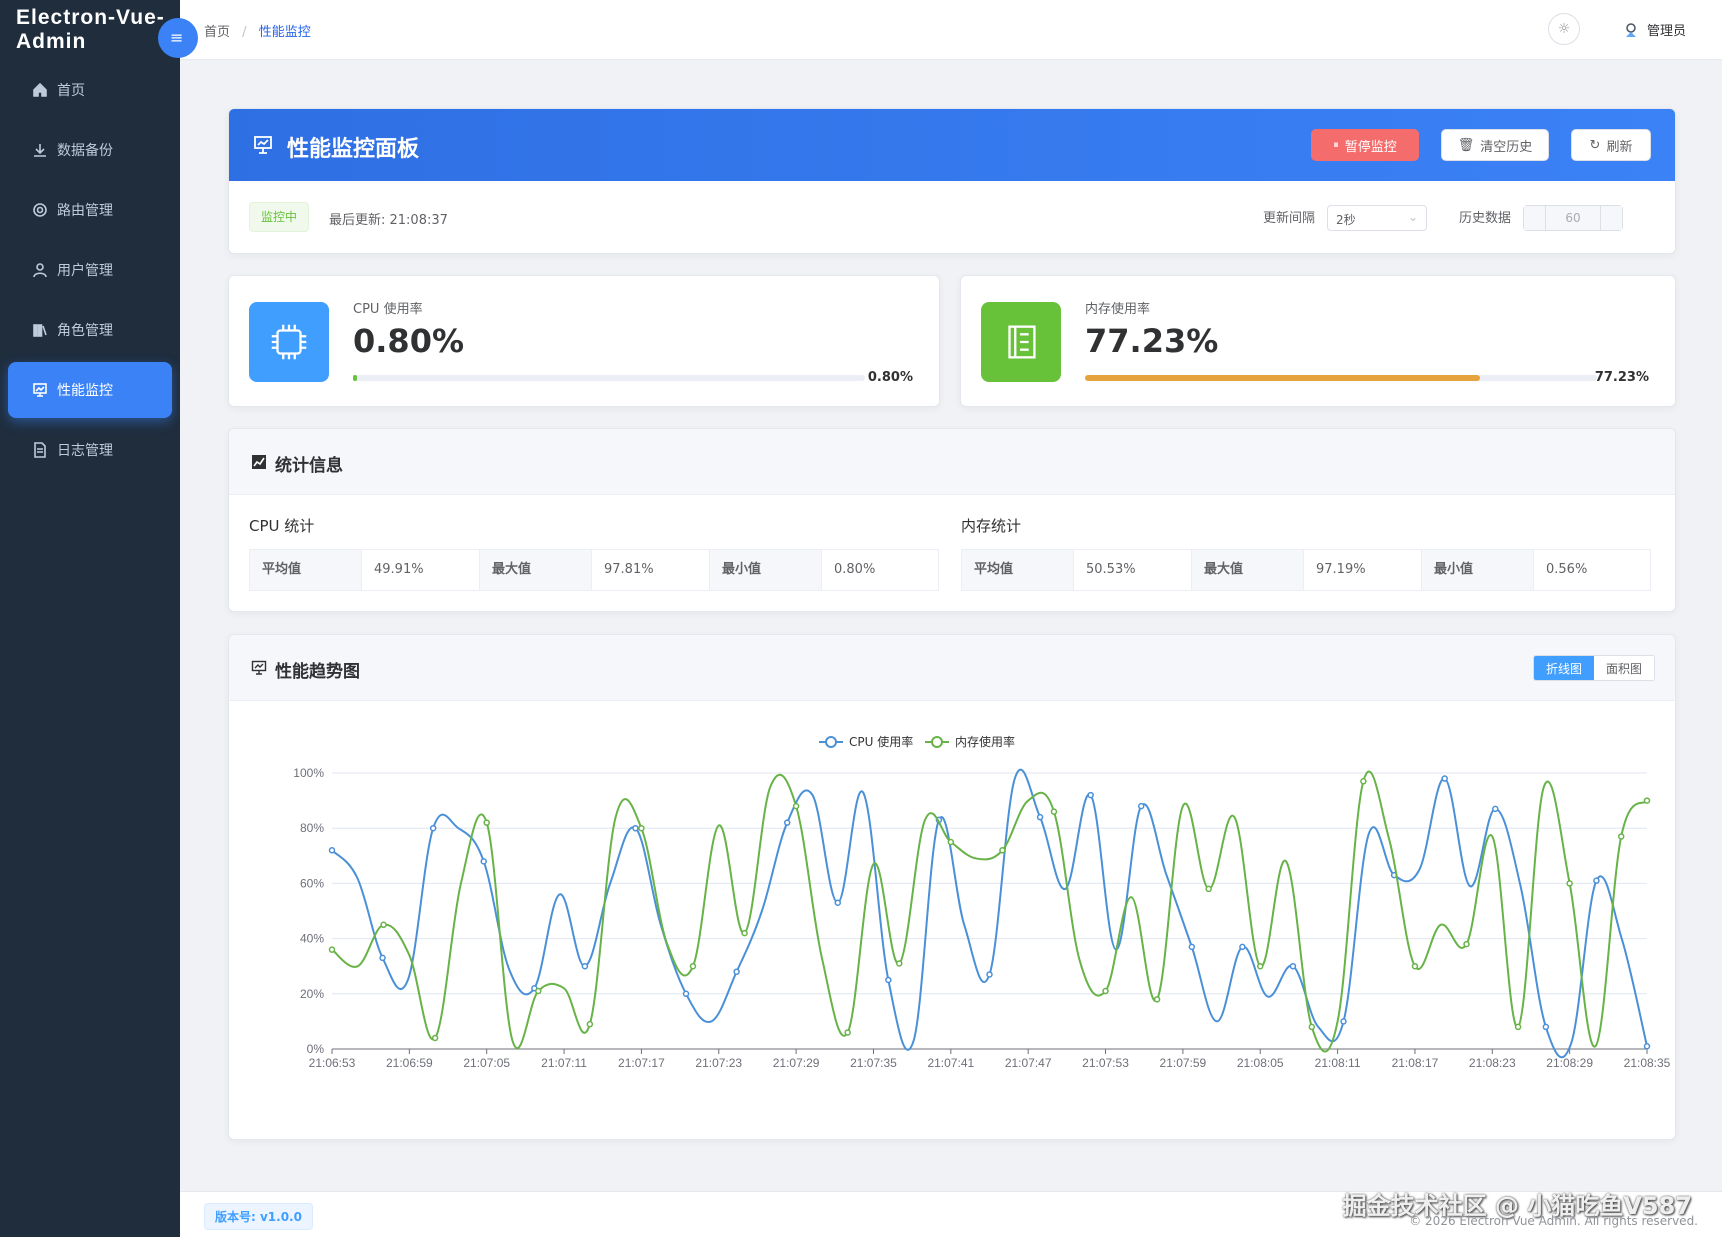 This screenshot has height=1237, width=1722. Describe the element at coordinates (890, 377) in the screenshot. I see `cpu-progress-text: 0.80%` at that location.